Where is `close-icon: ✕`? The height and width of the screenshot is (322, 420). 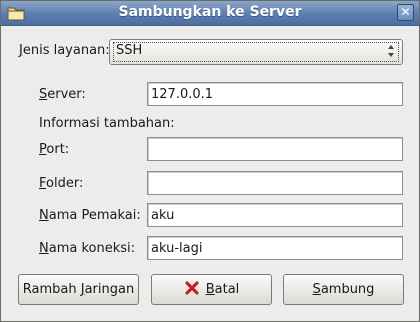 close-icon: ✕ is located at coordinates (405, 12).